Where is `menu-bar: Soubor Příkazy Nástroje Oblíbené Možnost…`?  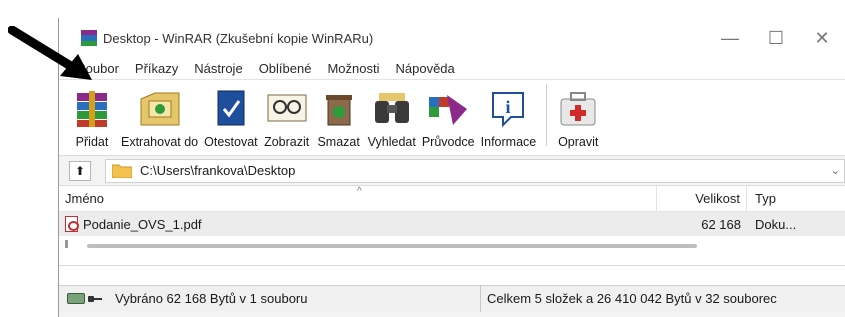 menu-bar: Soubor Příkazy Nástroje Oblíbené Možnost… is located at coordinates (452, 69).